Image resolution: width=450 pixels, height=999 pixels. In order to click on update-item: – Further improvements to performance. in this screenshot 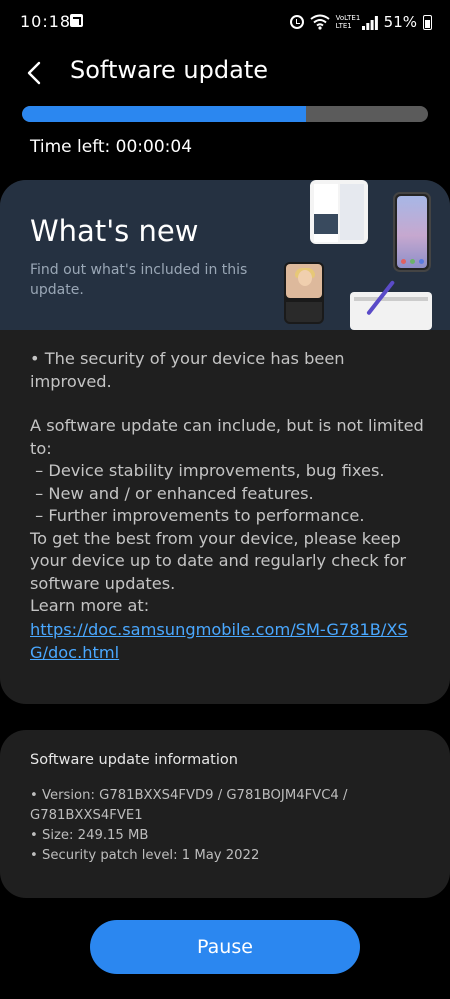, I will do `click(197, 515)`.